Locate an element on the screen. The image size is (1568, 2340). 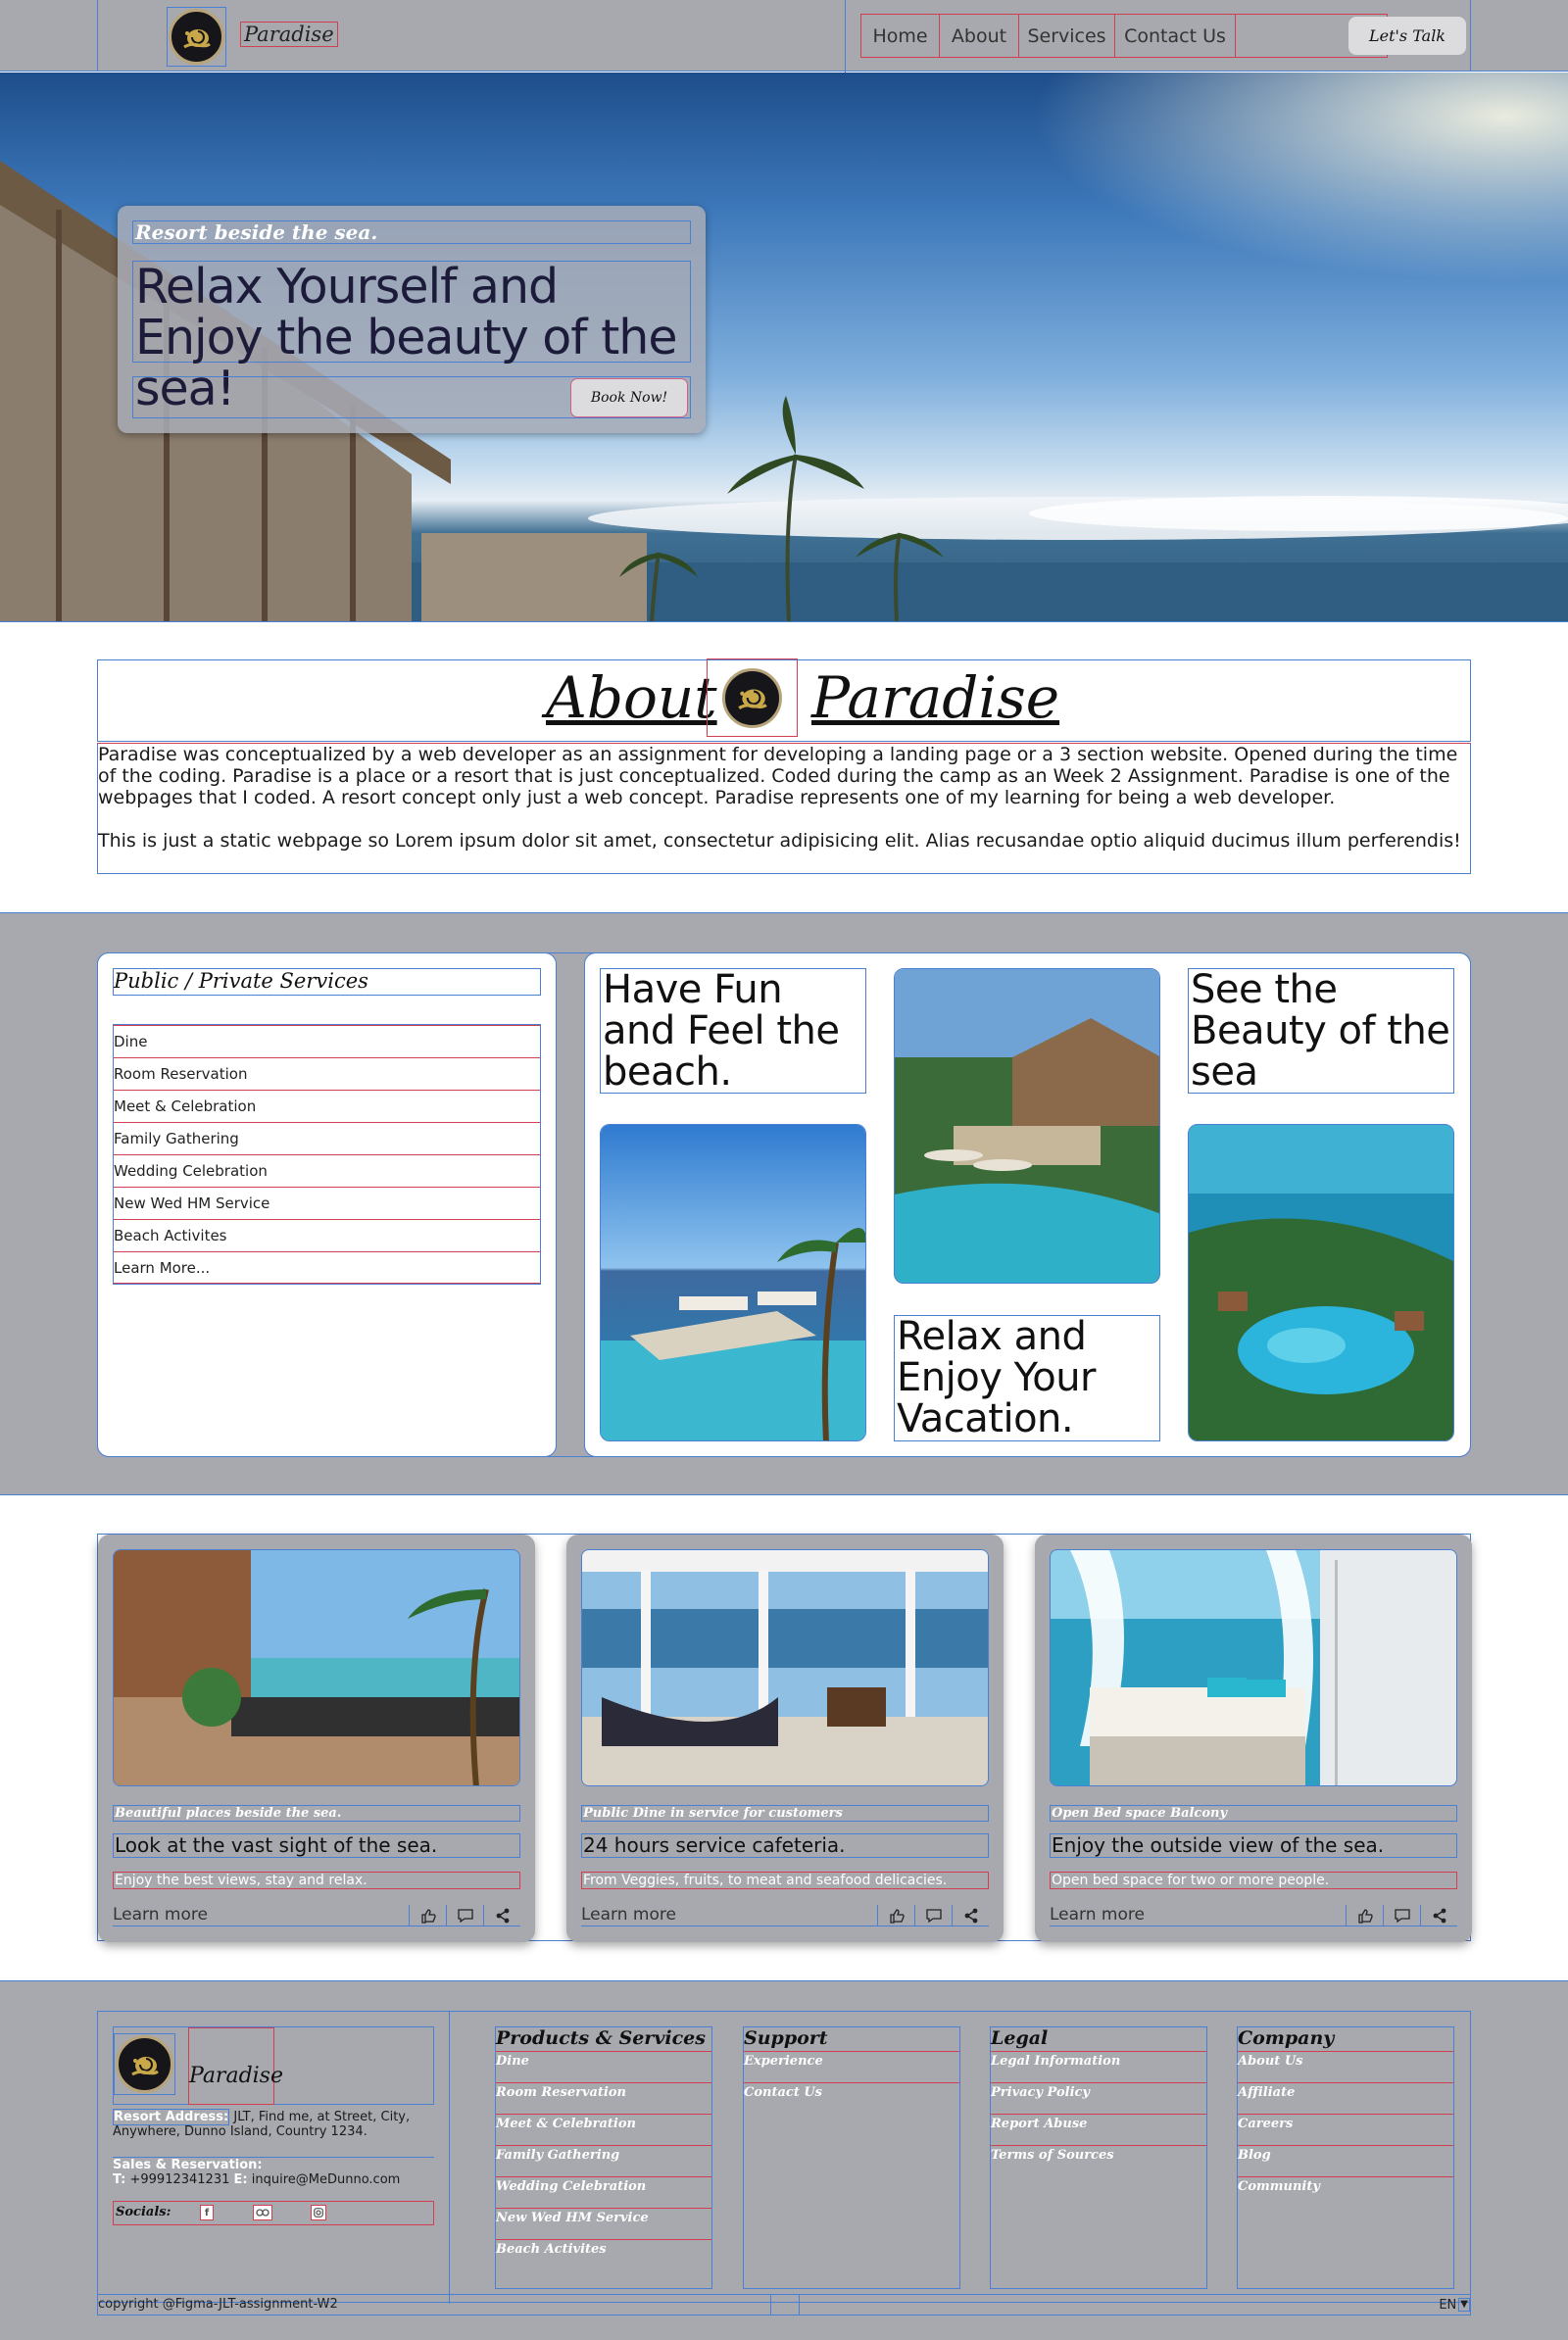
card-description: Open bed space for two or more people. is located at coordinates (1253, 1880).